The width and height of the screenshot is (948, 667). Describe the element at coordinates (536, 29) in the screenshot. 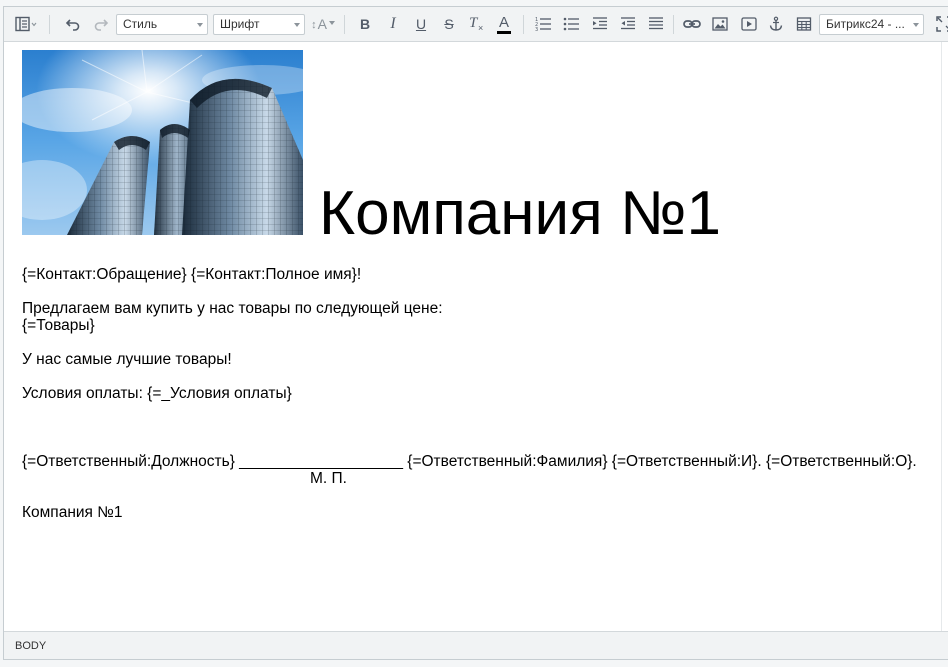

I see `svg-text: 3` at that location.